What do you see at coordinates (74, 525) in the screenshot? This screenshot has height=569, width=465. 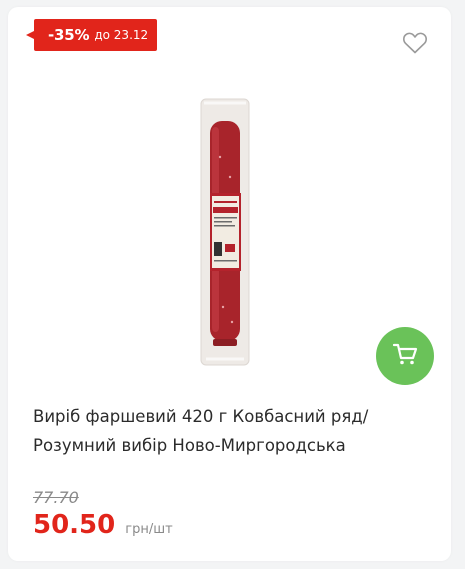 I see `current-price: 50.50` at bounding box center [74, 525].